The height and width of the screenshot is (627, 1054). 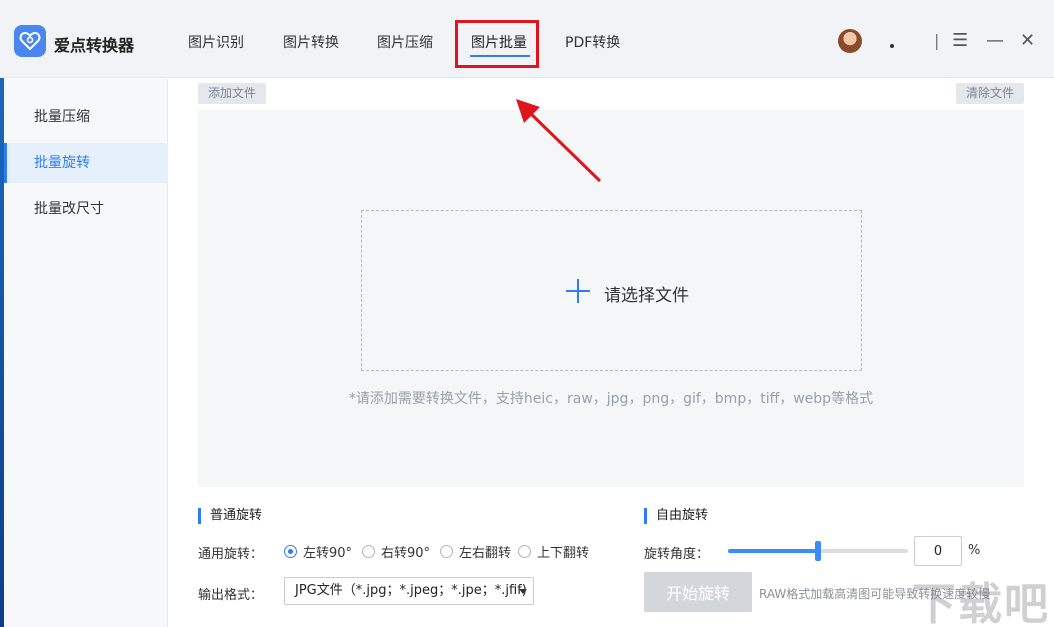 I want to click on add-file-button: 添加文件, so click(x=232, y=93).